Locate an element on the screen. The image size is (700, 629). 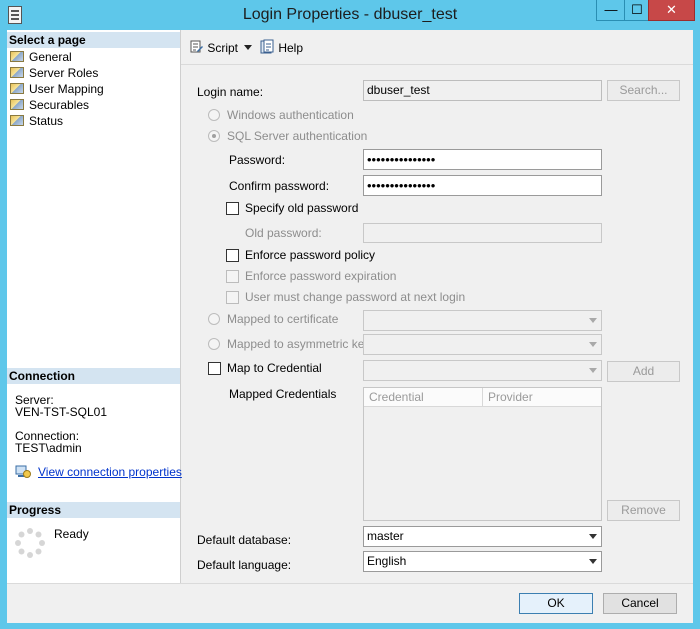
page-item-label: Status is located at coordinates (46, 121).